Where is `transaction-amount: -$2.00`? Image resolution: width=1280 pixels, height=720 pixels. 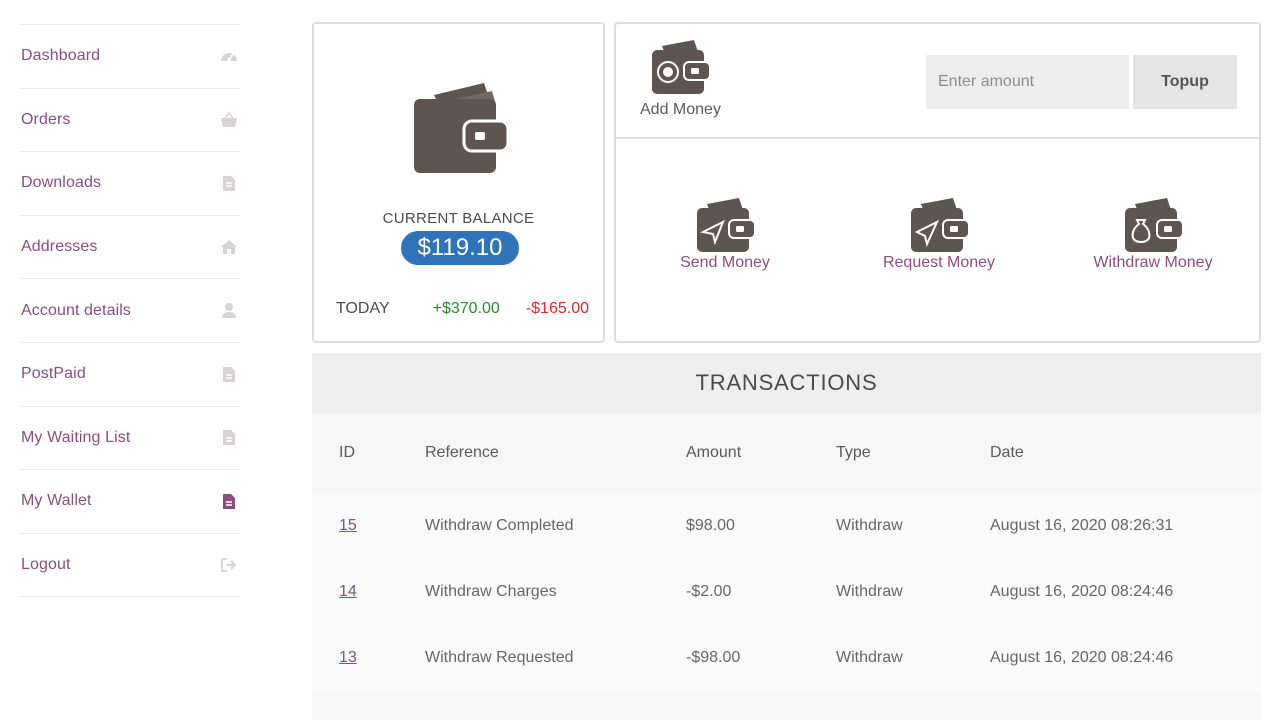 transaction-amount: -$2.00 is located at coordinates (709, 591).